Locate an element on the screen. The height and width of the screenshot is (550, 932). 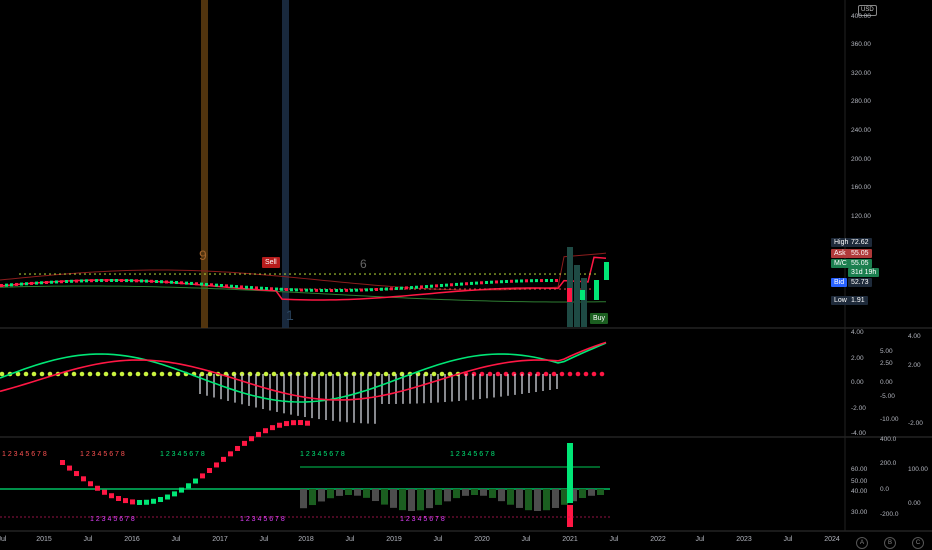
band-nine is located at coordinates (204, 164).